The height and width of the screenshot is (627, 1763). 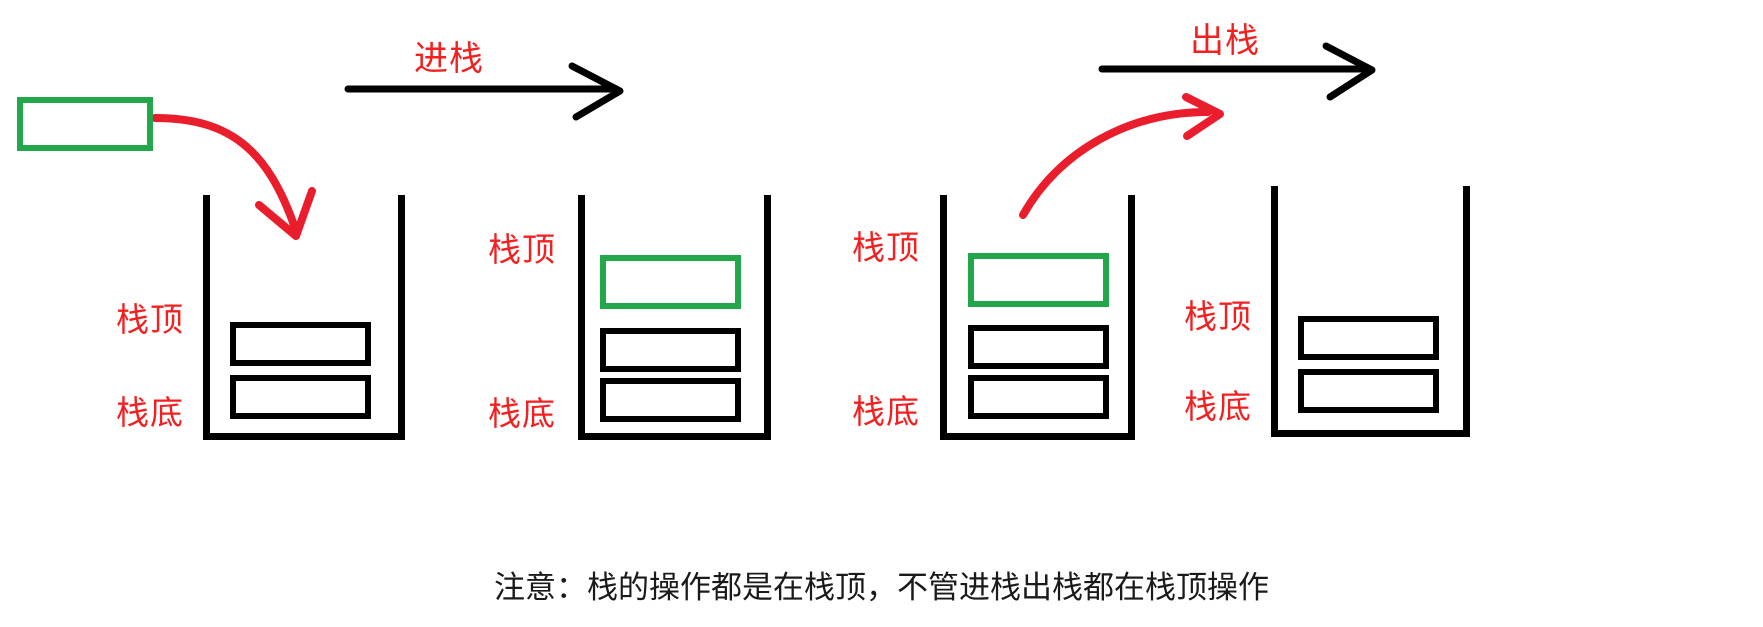 I want to click on pop-operation-label: 出栈, so click(x=1225, y=41).